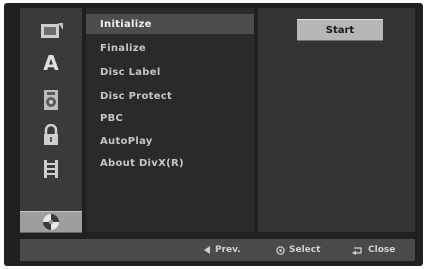  What do you see at coordinates (112, 118) in the screenshot?
I see `menu-item-label: PBC` at bounding box center [112, 118].